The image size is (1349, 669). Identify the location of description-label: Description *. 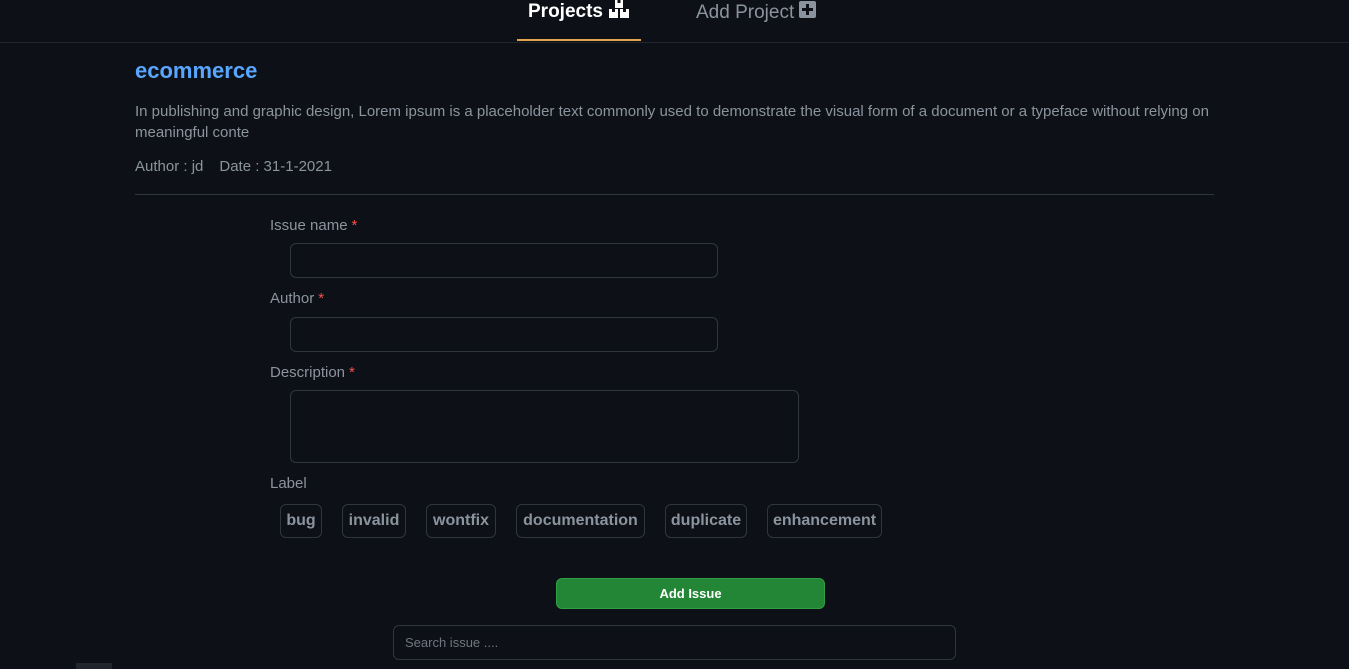
(312, 372).